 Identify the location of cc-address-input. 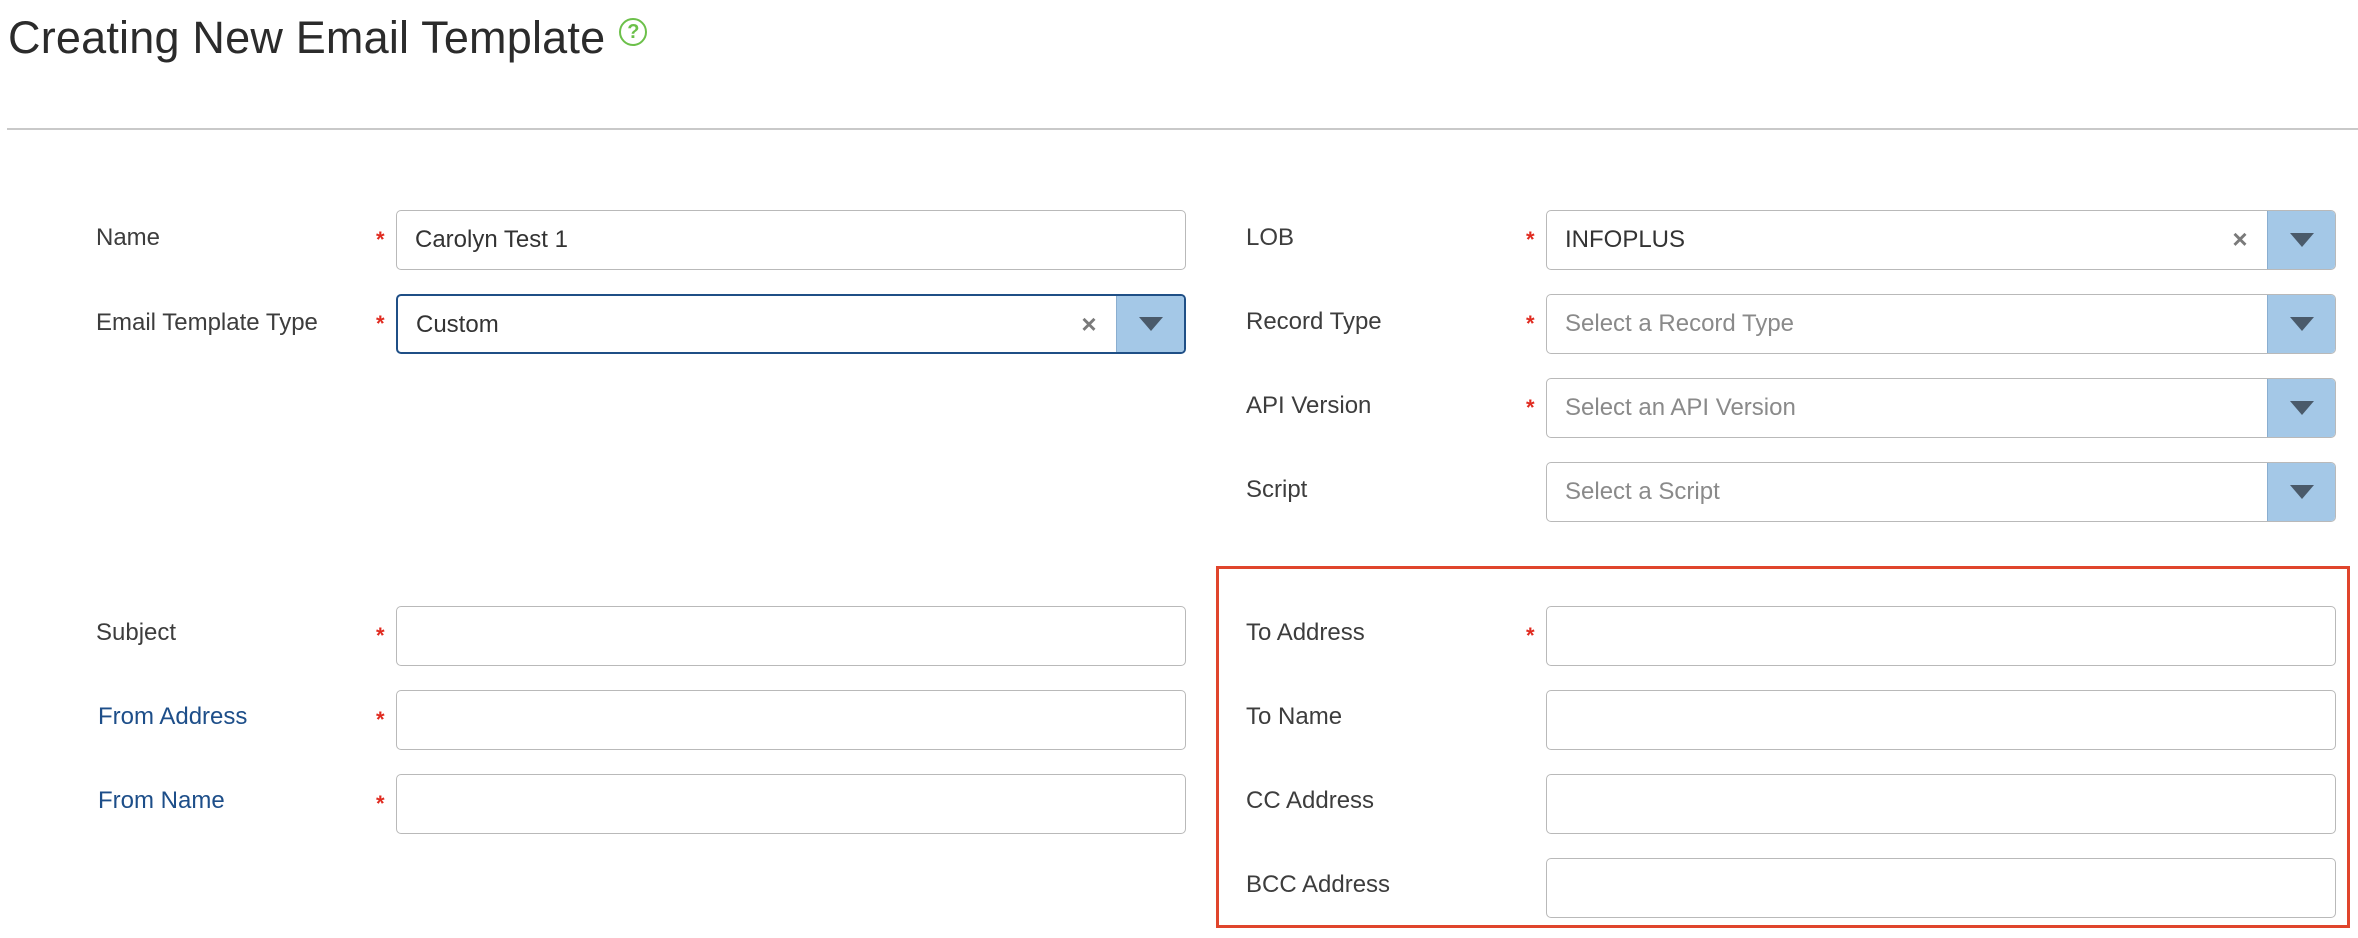
(1941, 804).